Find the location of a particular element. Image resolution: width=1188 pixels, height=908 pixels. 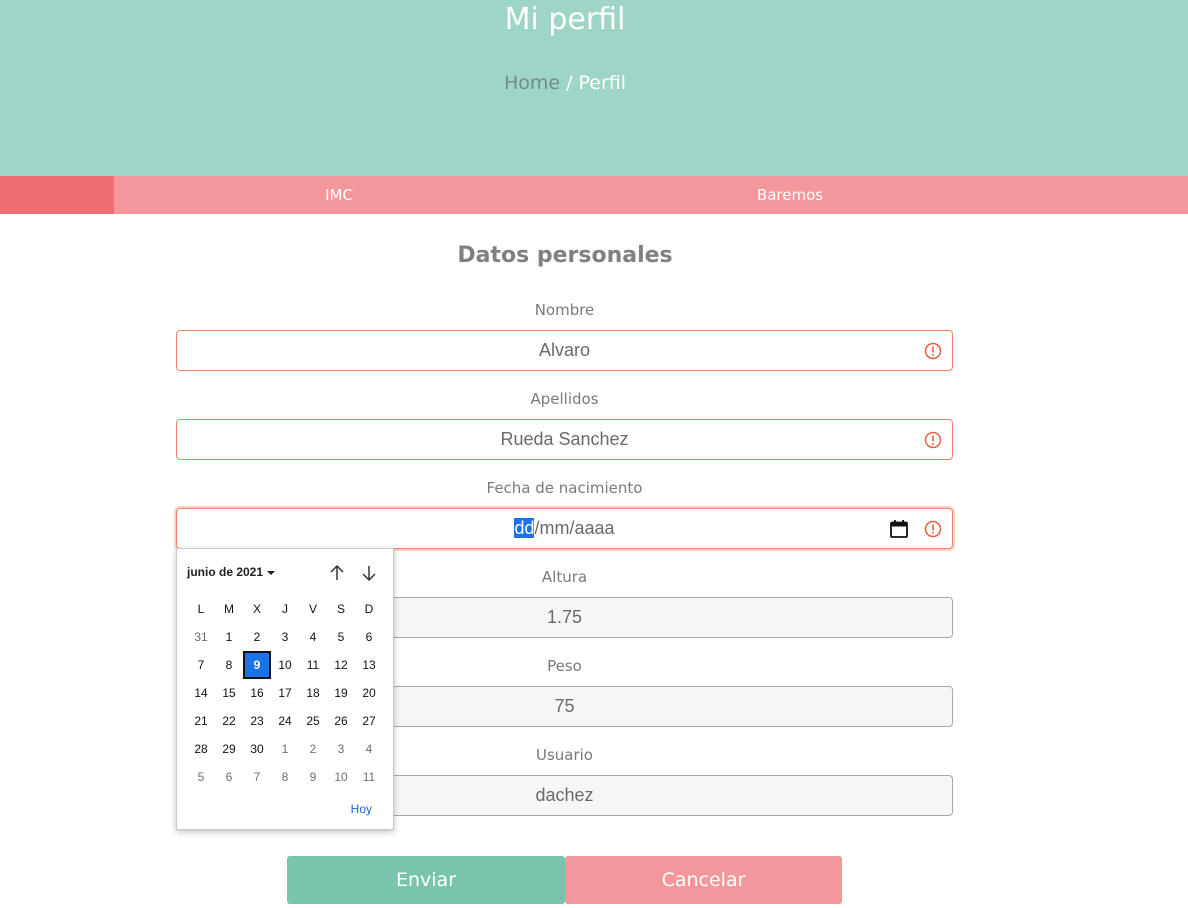

calendar-day: 15 is located at coordinates (229, 693).